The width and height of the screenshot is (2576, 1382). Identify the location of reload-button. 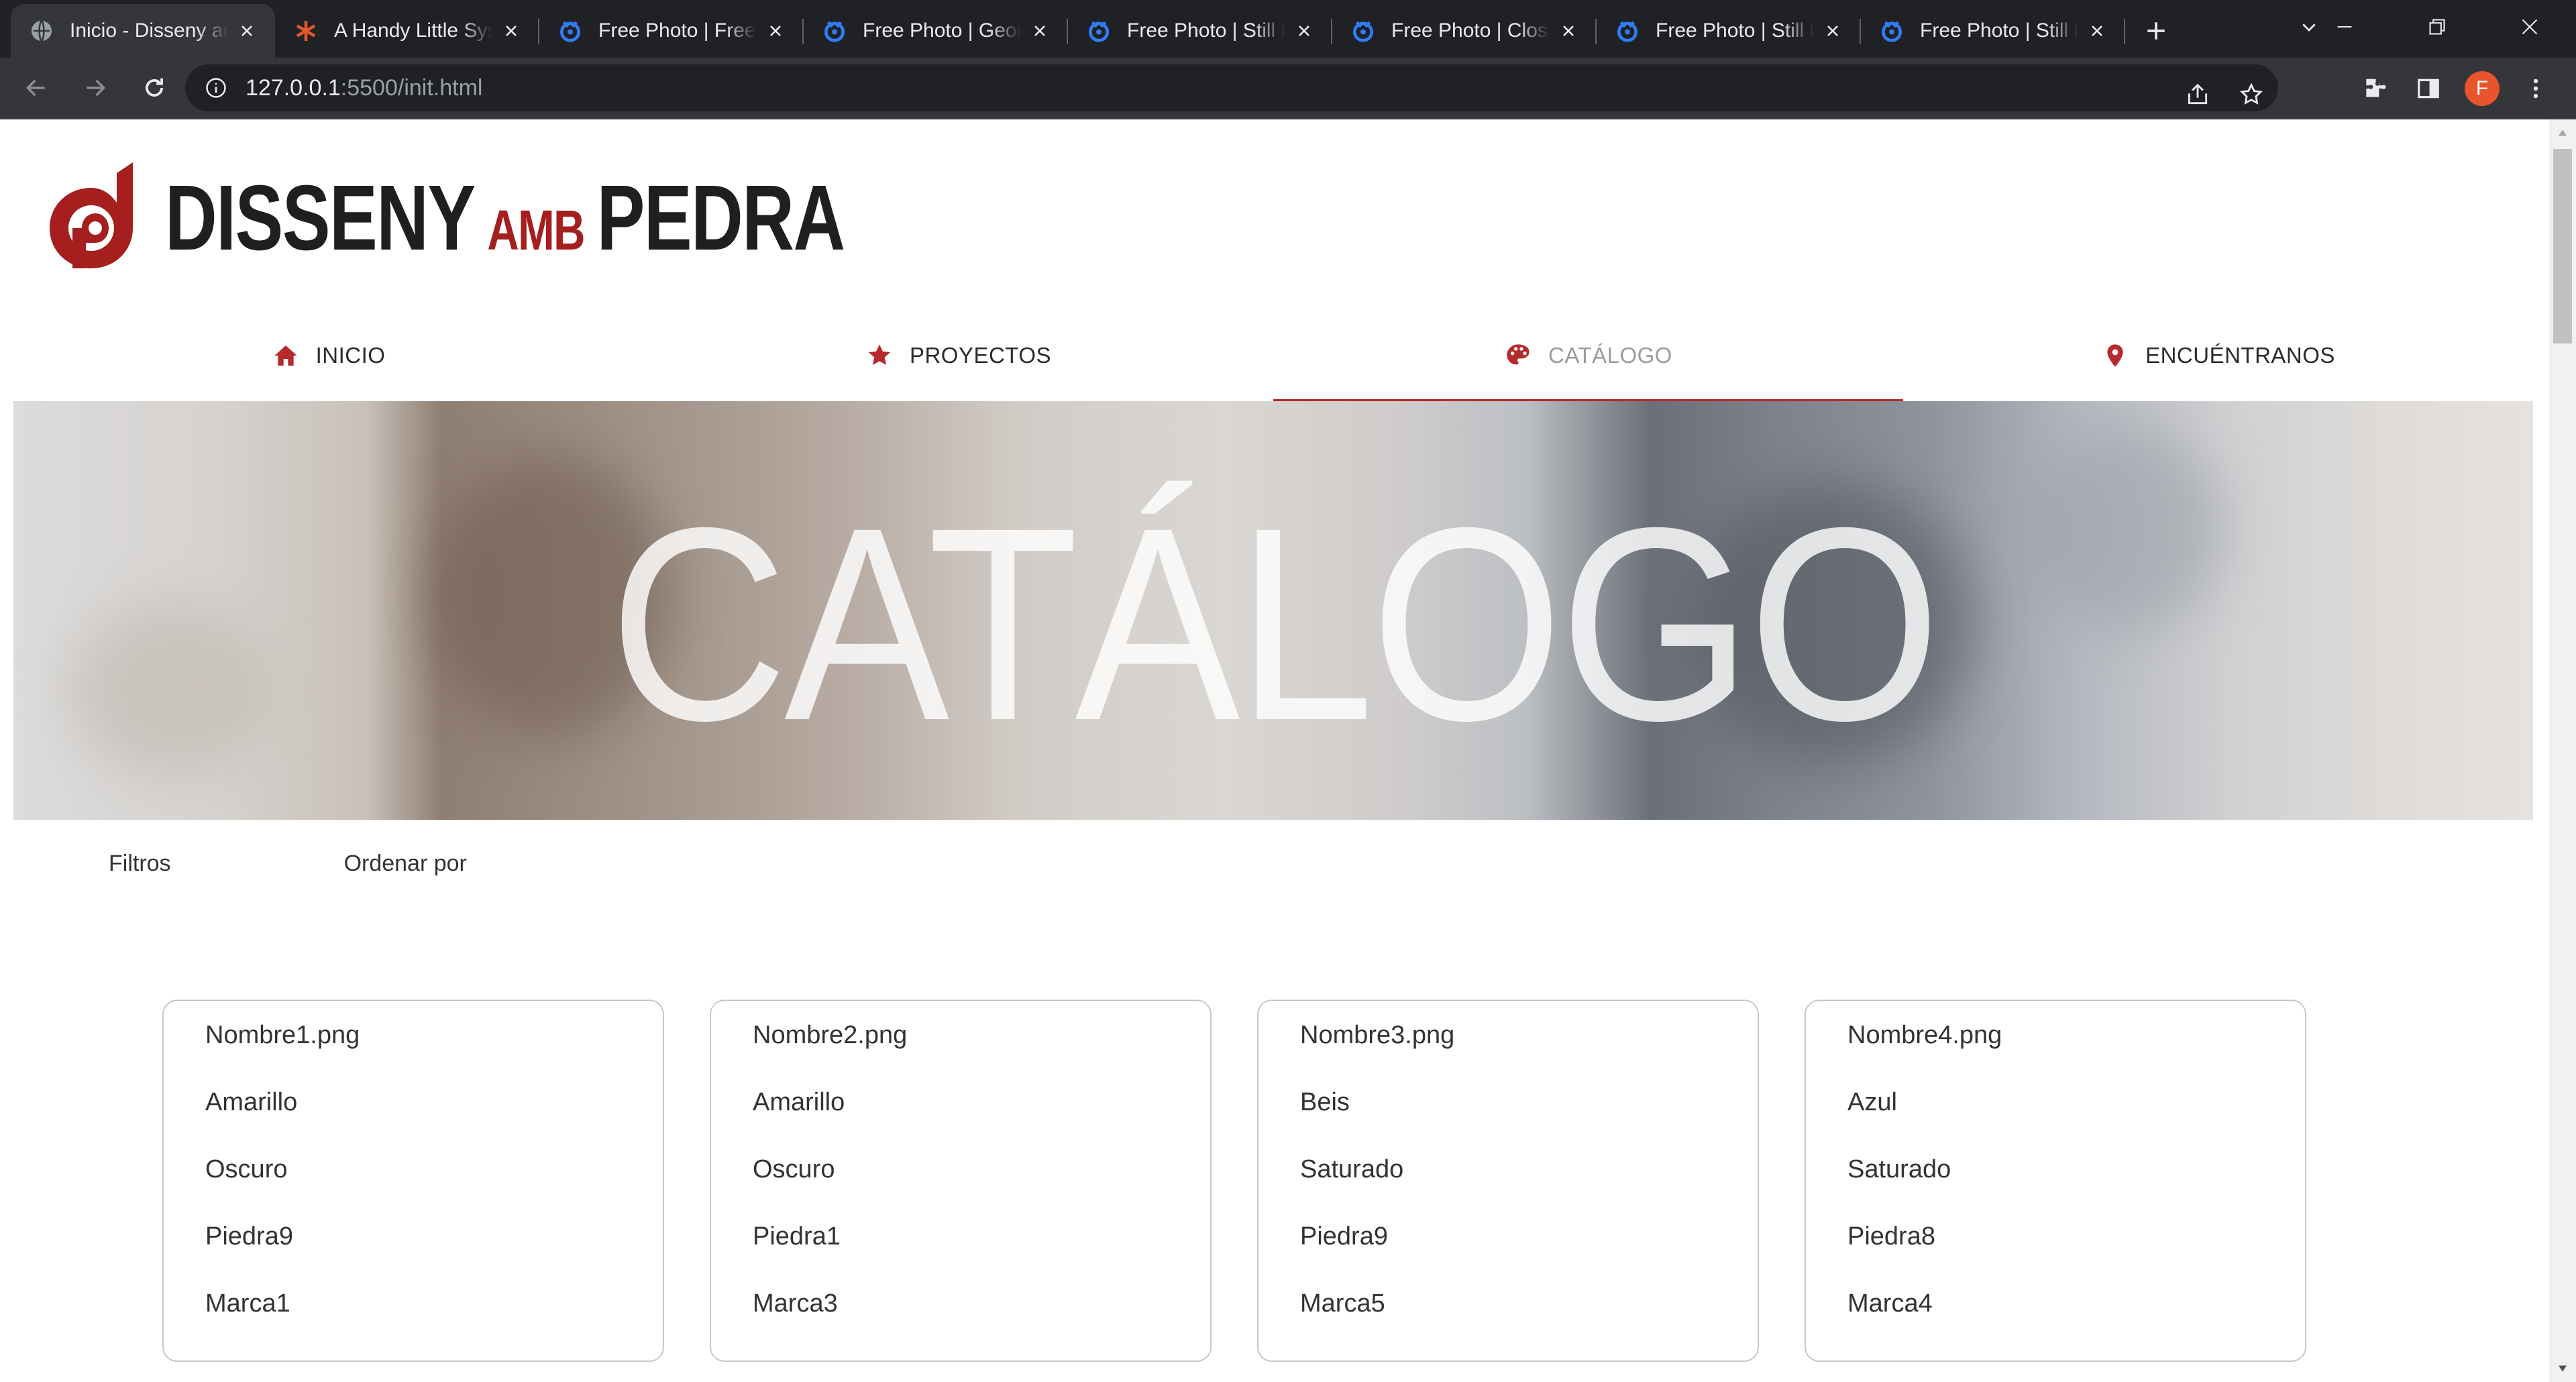
(154, 88).